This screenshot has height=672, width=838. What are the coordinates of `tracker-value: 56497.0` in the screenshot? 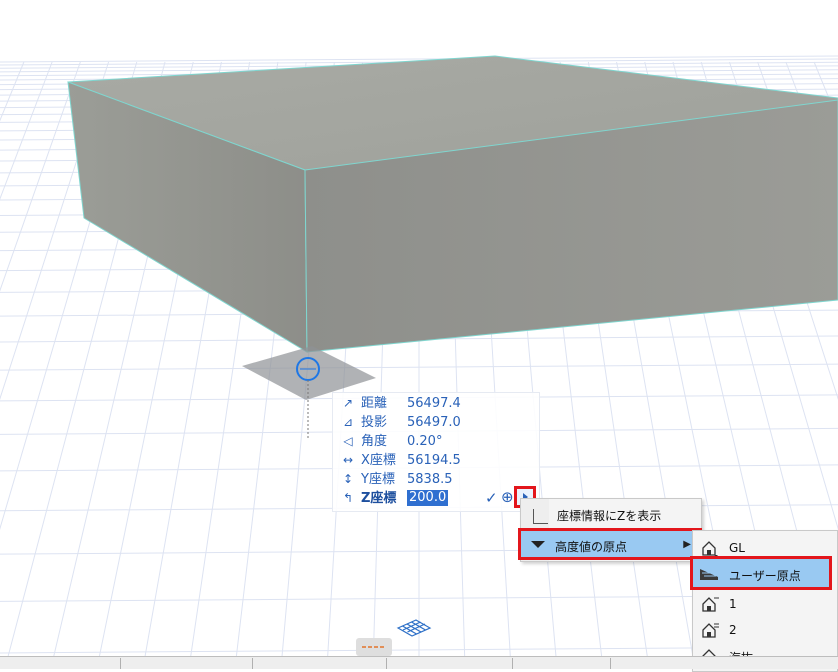 It's located at (434, 422).